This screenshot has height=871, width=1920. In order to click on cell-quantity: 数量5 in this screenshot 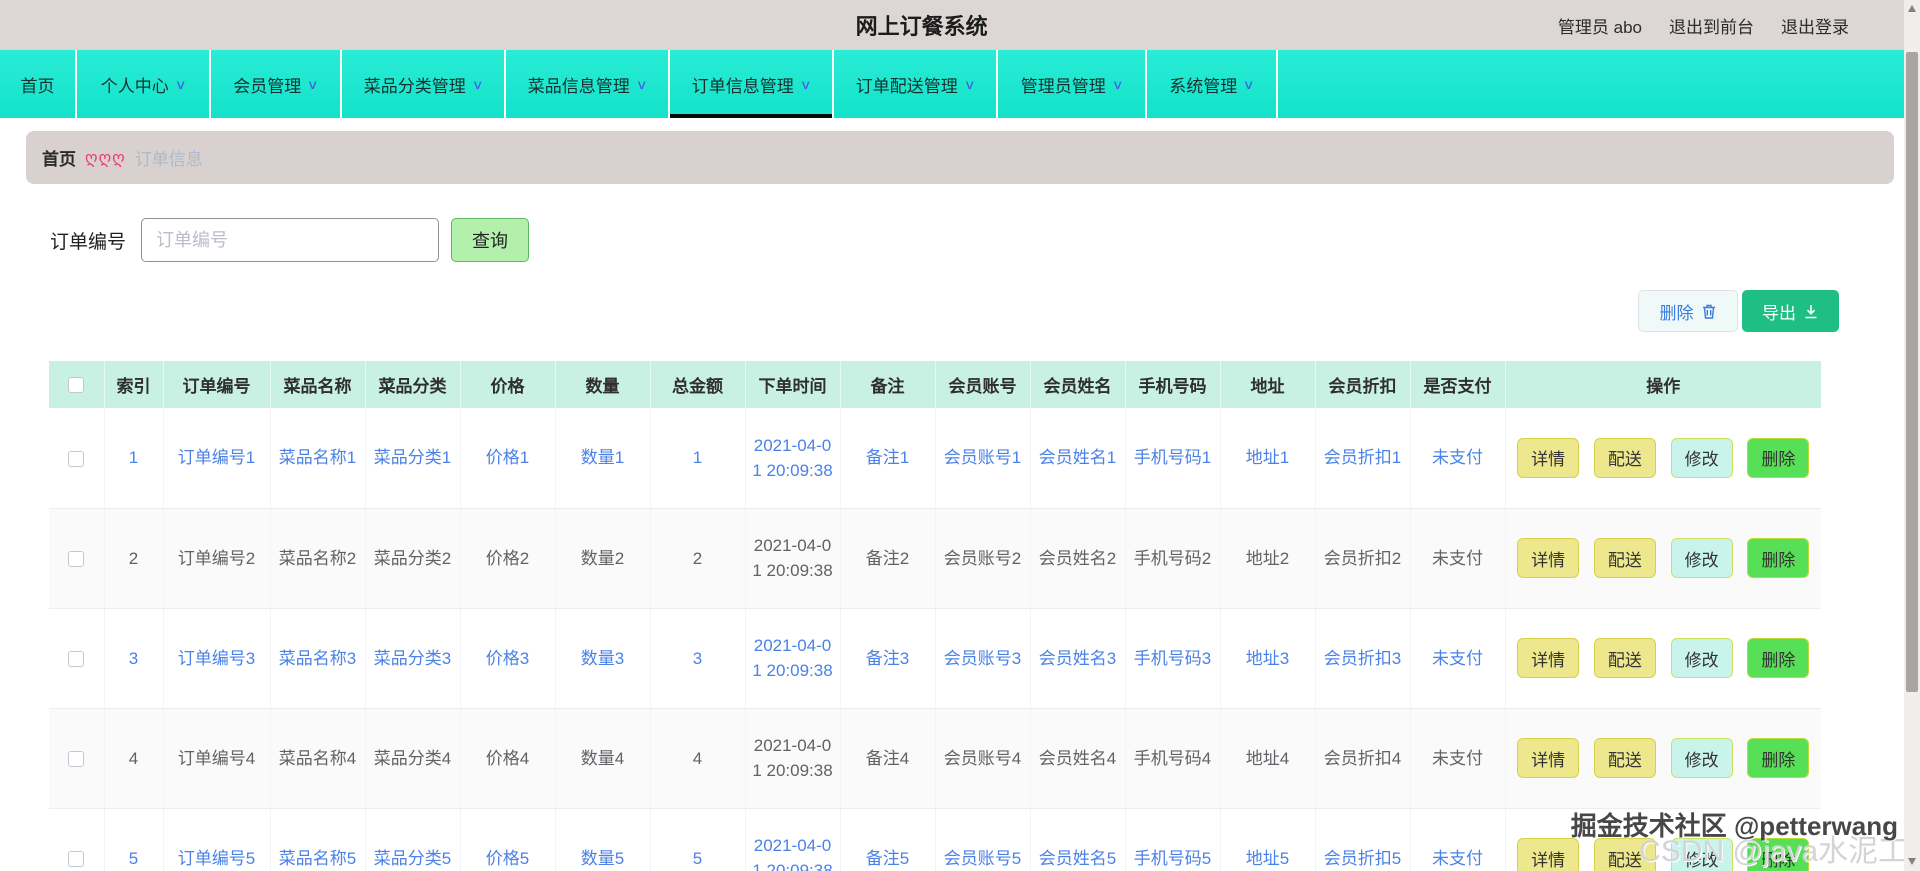, I will do `click(603, 839)`.